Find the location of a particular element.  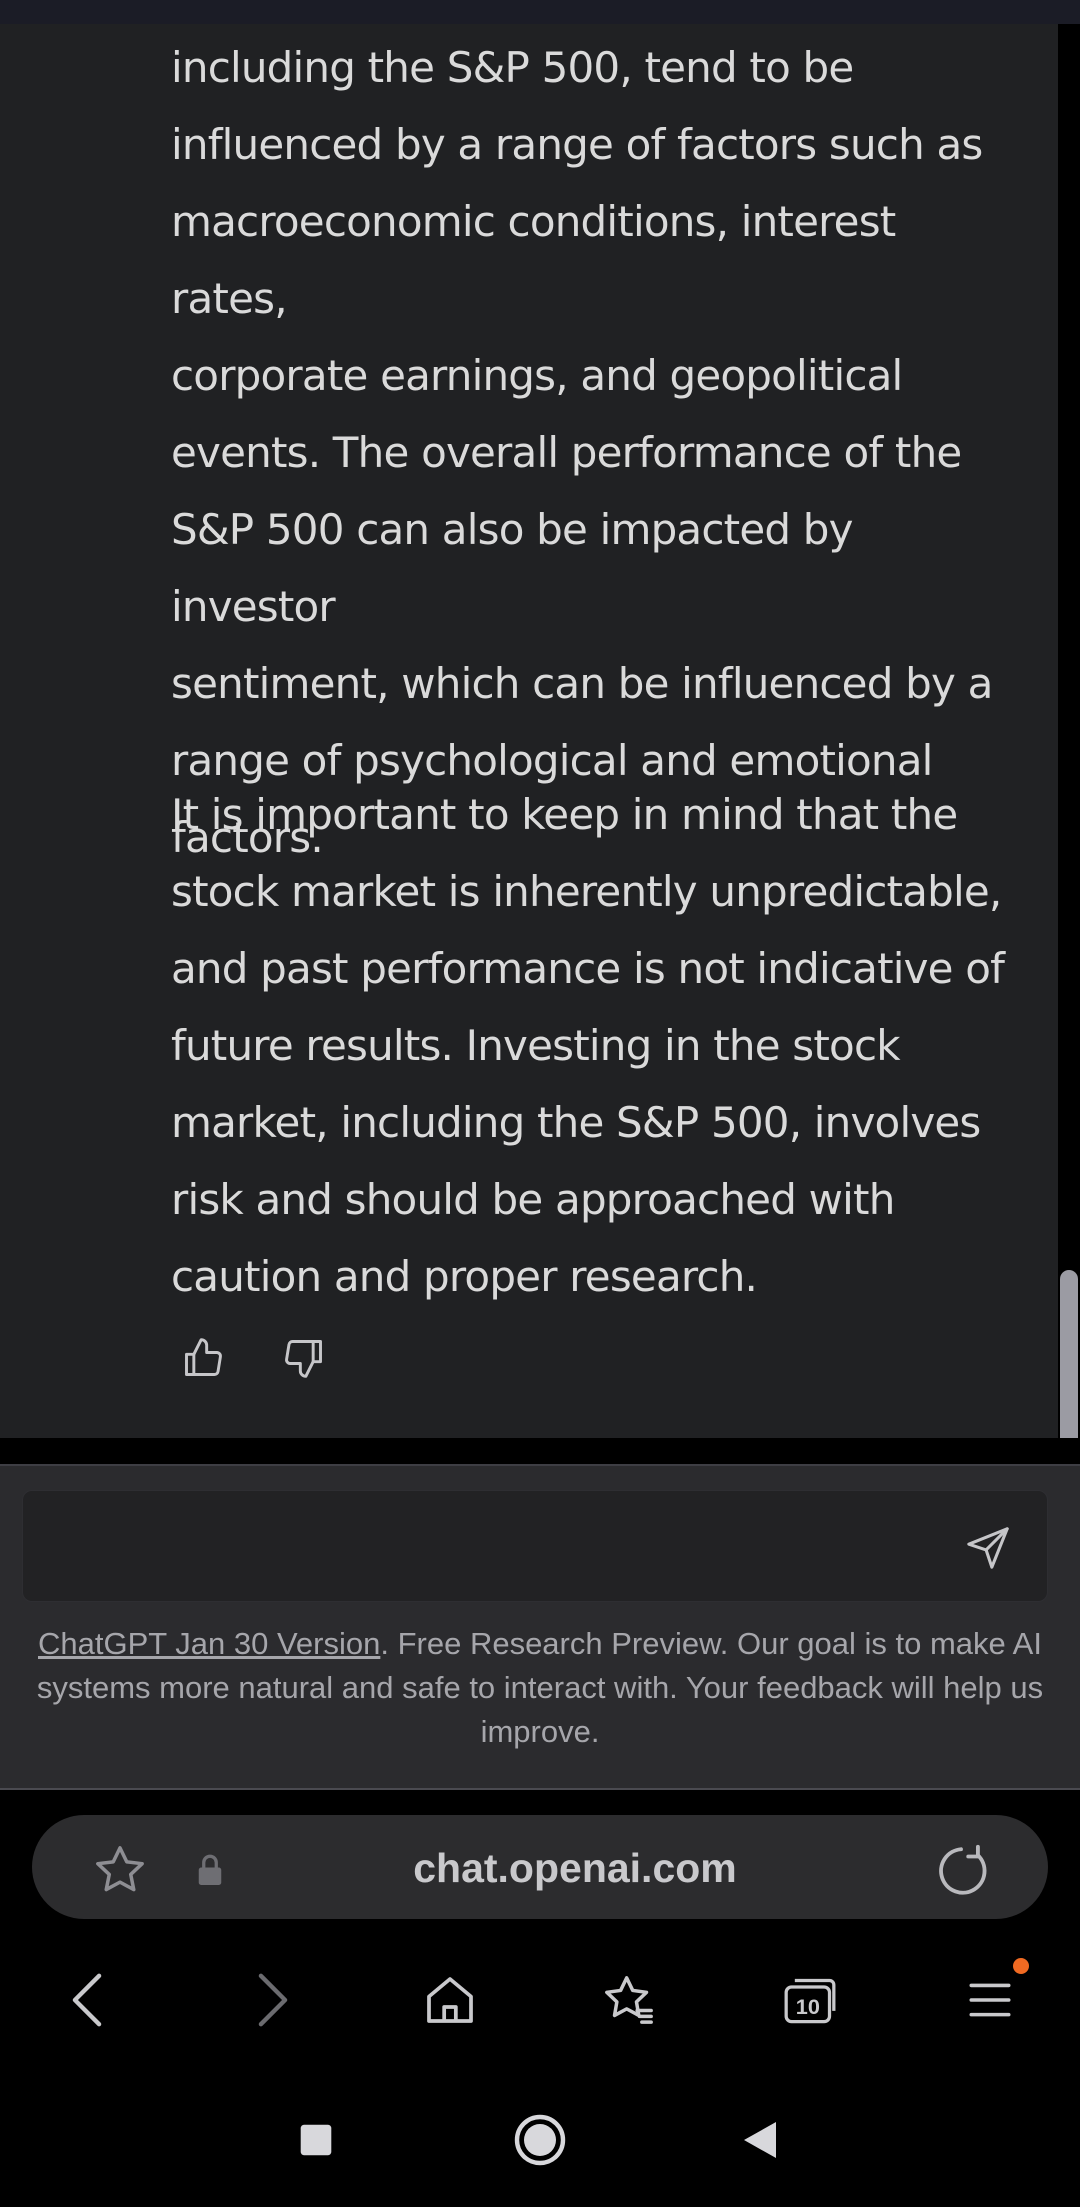

send-button is located at coordinates (988, 1548).